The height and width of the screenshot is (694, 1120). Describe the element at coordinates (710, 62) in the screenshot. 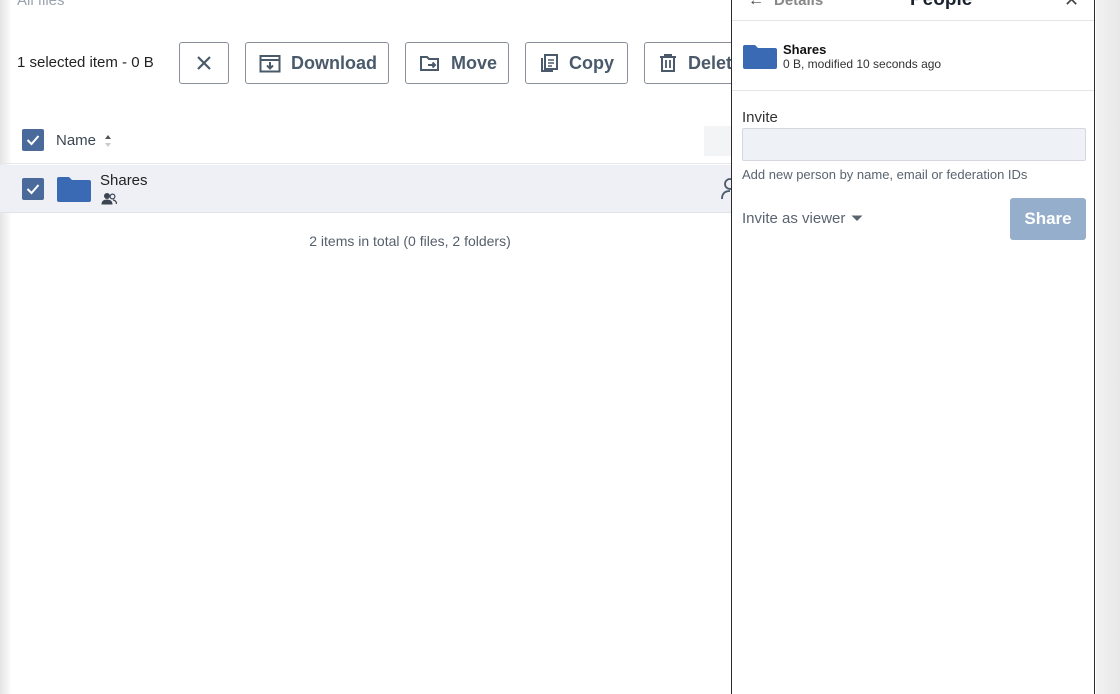

I see `delete-label: Delete` at that location.